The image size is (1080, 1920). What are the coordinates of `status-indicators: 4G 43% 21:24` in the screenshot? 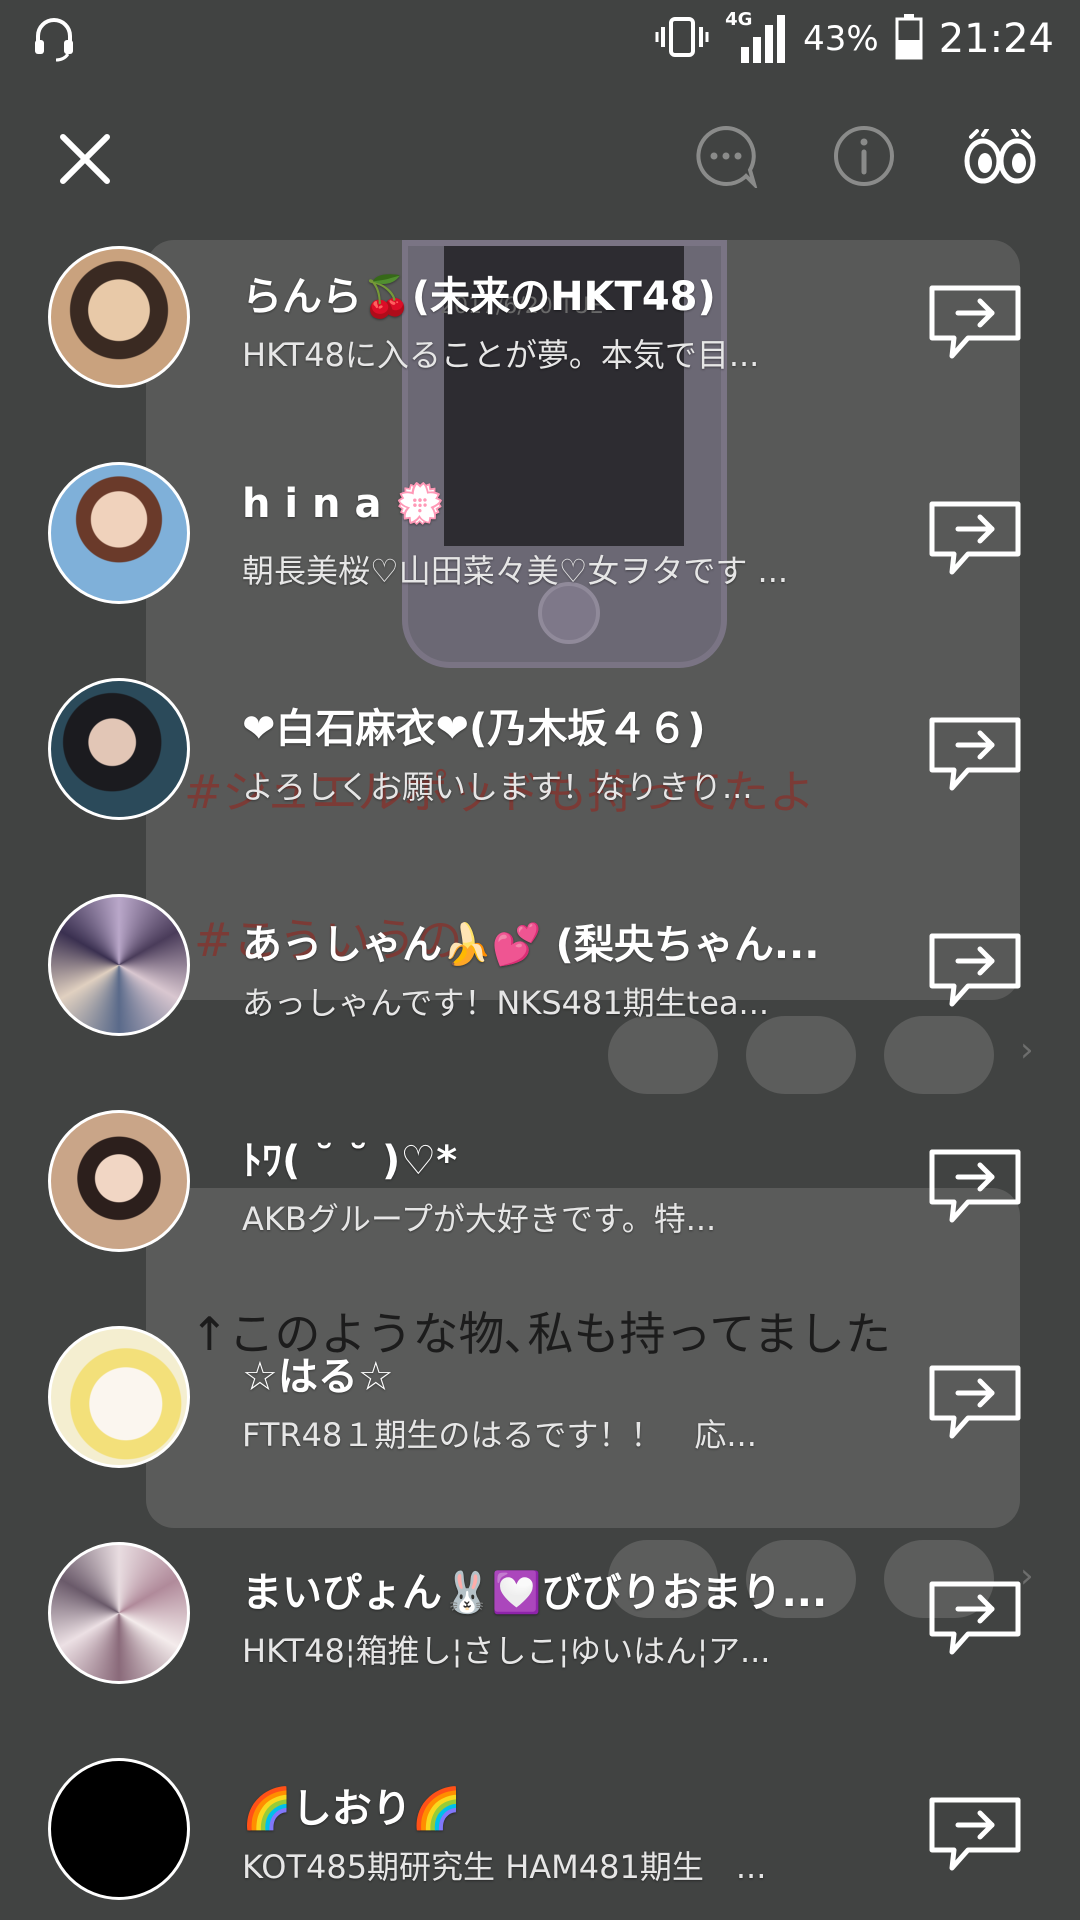 It's located at (854, 39).